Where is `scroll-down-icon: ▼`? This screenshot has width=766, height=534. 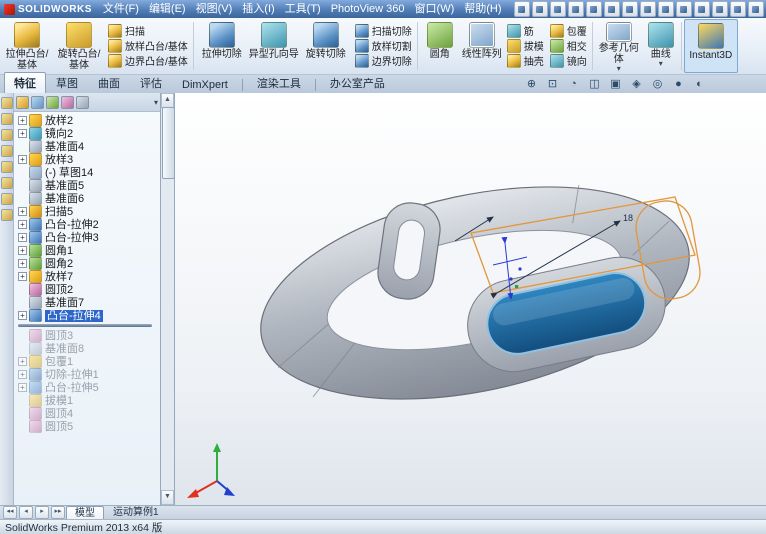
scroll-down-icon: ▼ is located at coordinates (167, 497).